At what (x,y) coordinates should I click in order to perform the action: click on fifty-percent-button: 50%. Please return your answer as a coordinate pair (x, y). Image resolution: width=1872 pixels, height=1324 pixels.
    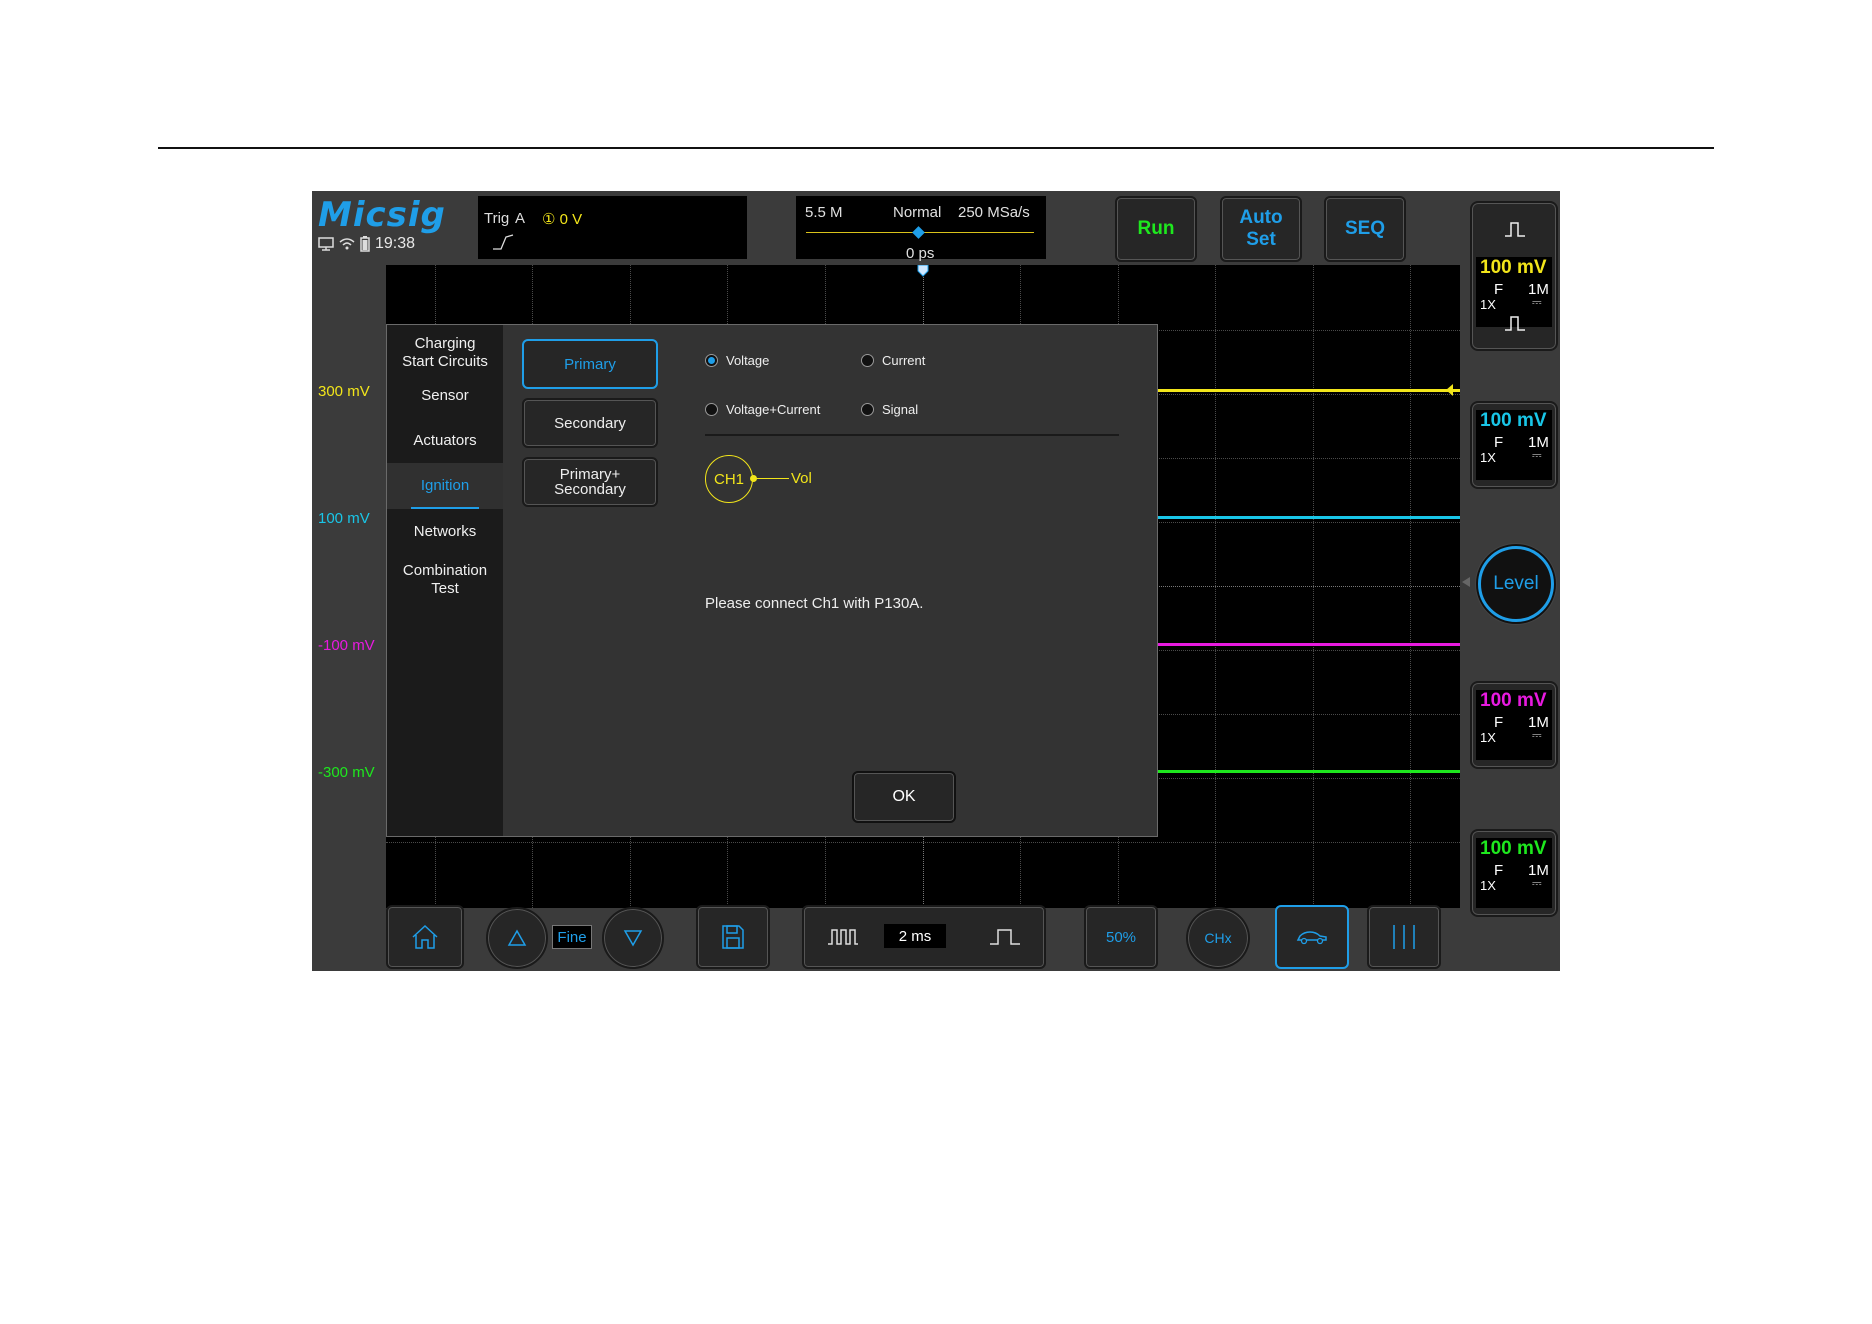
    Looking at the image, I should click on (1121, 937).